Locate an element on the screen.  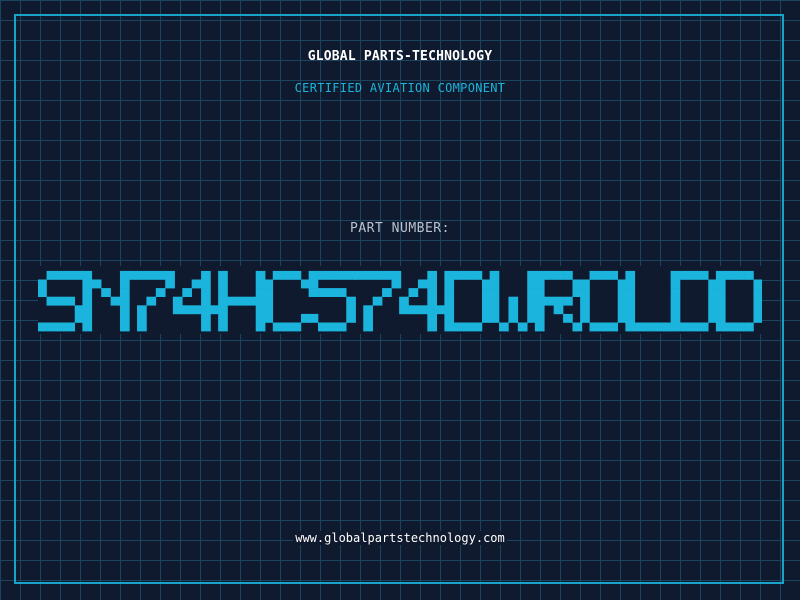
company-name: GLOBAL PARTS-TECHNOLOGY is located at coordinates (400, 56).